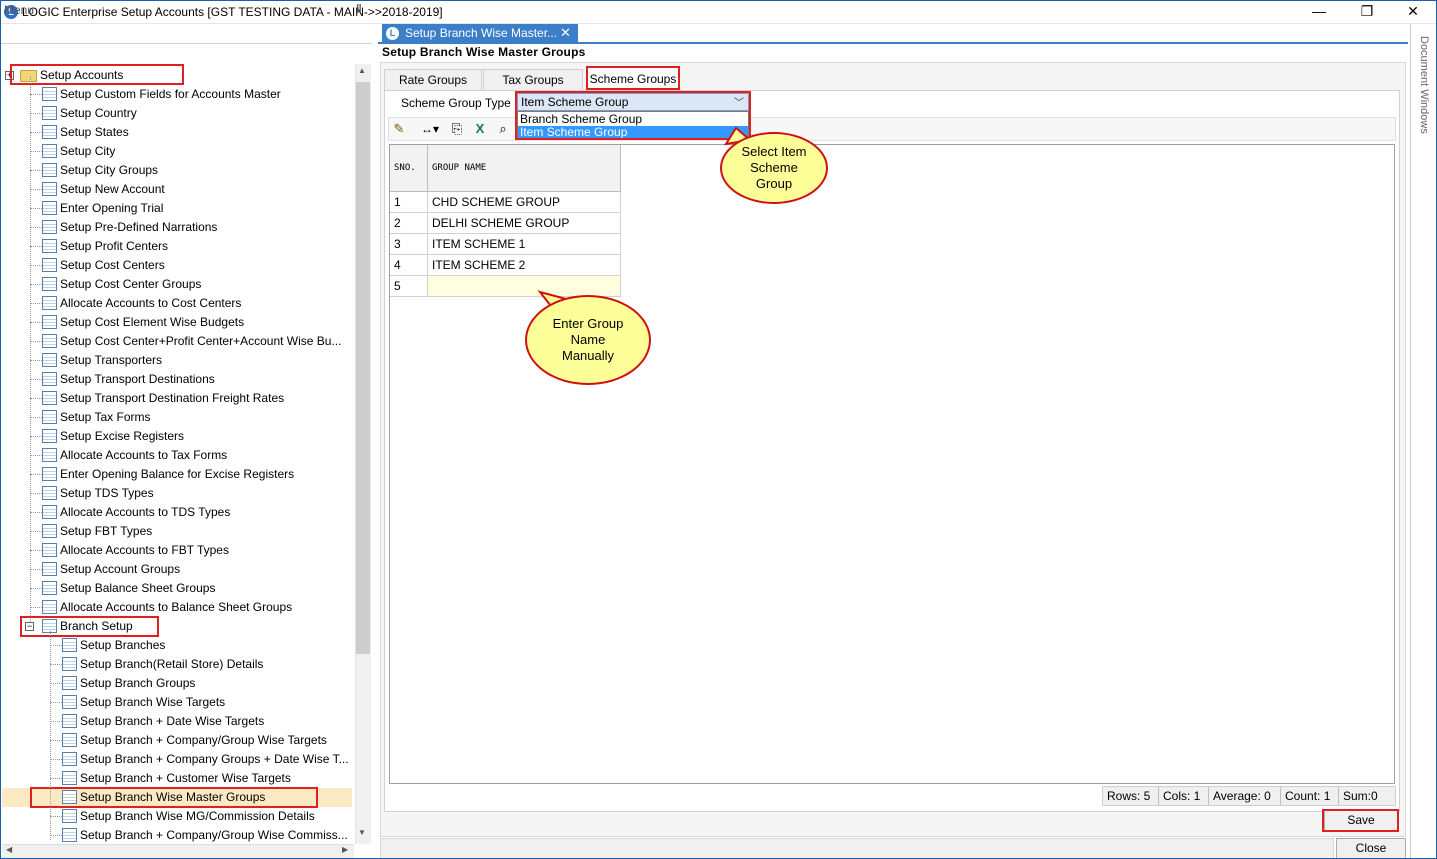 The image size is (1437, 859). Describe the element at coordinates (359, 9) in the screenshot. I see `pin-icon: Ⅱ` at that location.